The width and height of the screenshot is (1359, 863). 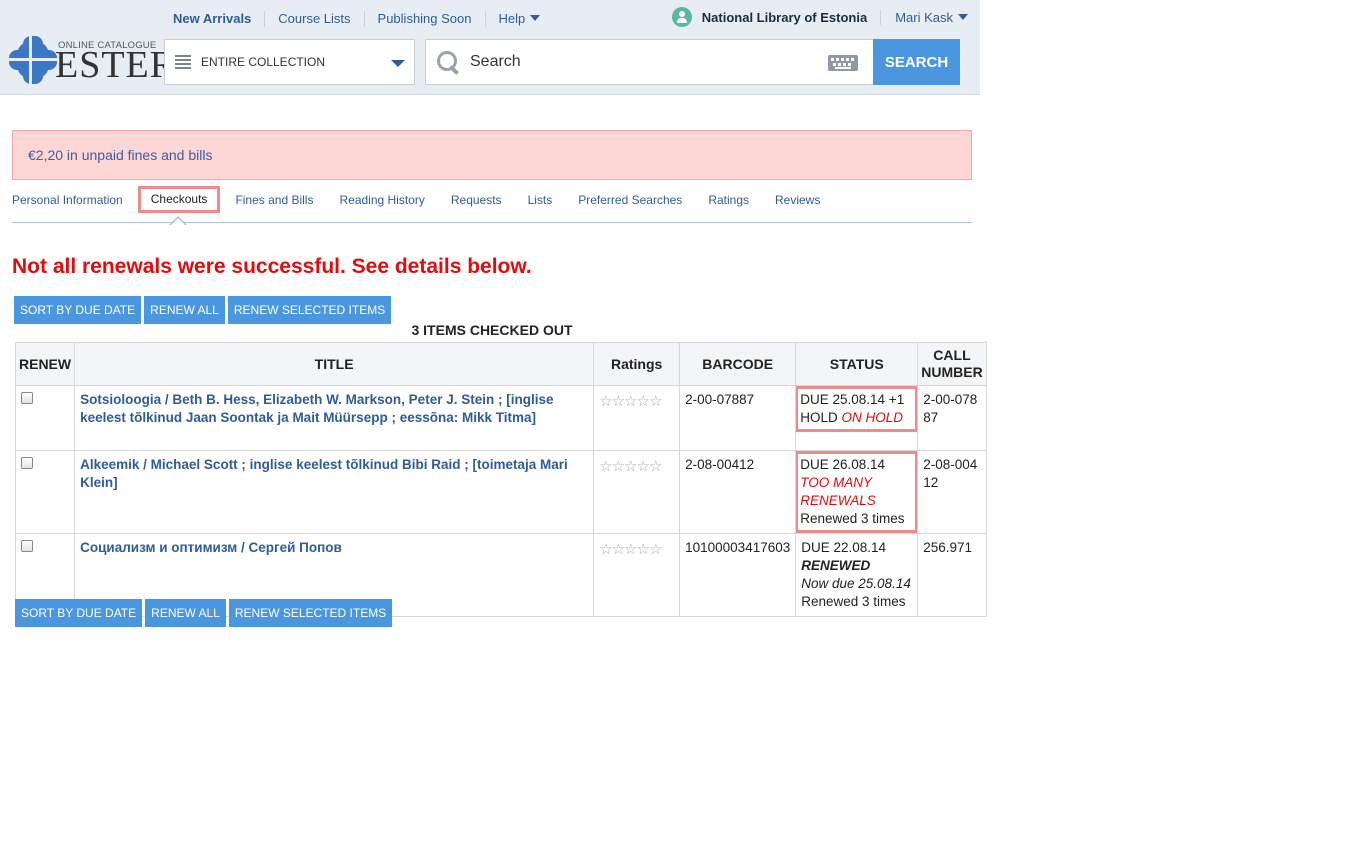 I want to click on search-scope-select: ENTIRE COLLECTION, so click(x=289, y=62).